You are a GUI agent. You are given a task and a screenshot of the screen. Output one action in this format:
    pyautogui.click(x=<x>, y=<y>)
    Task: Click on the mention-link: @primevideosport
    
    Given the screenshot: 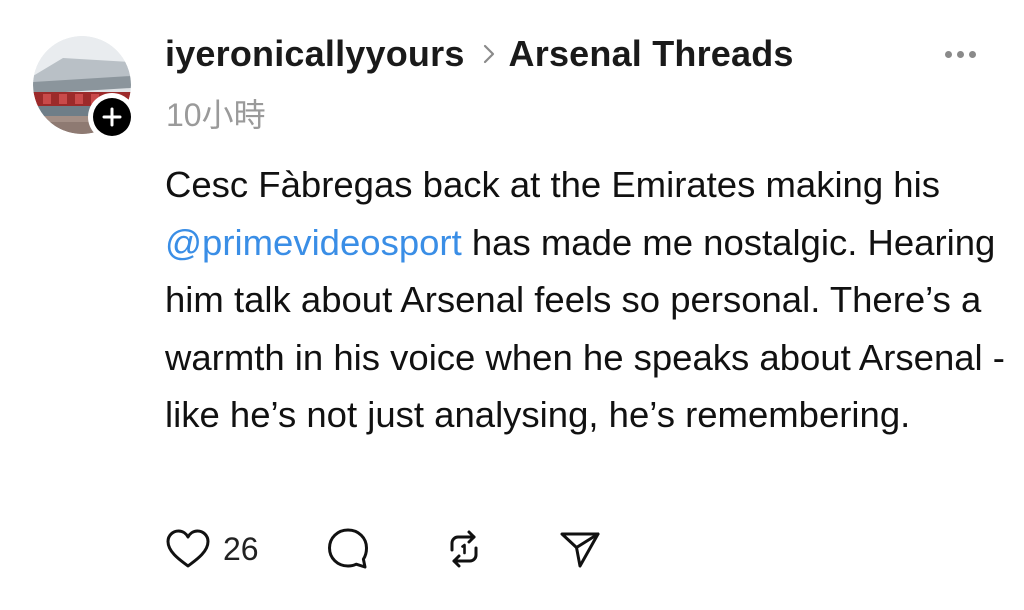 What is the action you would take?
    pyautogui.click(x=313, y=242)
    